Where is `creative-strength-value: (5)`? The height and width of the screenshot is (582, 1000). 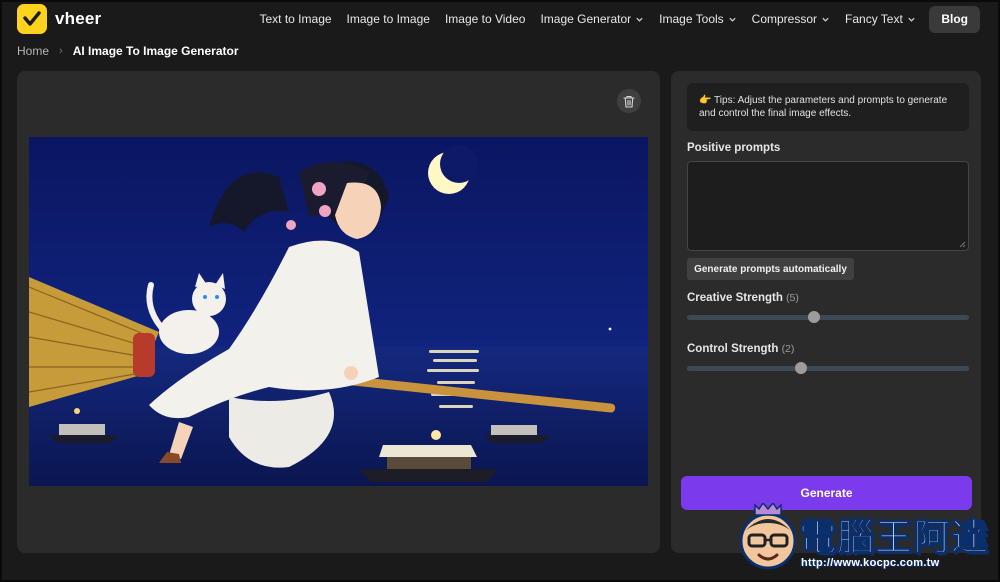 creative-strength-value: (5) is located at coordinates (792, 298).